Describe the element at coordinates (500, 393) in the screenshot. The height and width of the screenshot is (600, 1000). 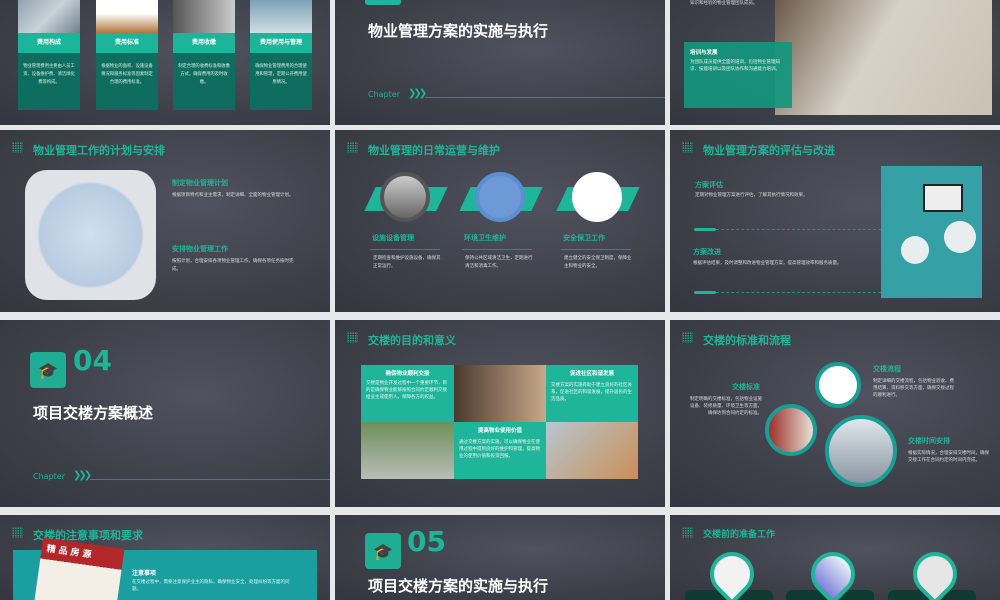
I see `doorway-photo` at that location.